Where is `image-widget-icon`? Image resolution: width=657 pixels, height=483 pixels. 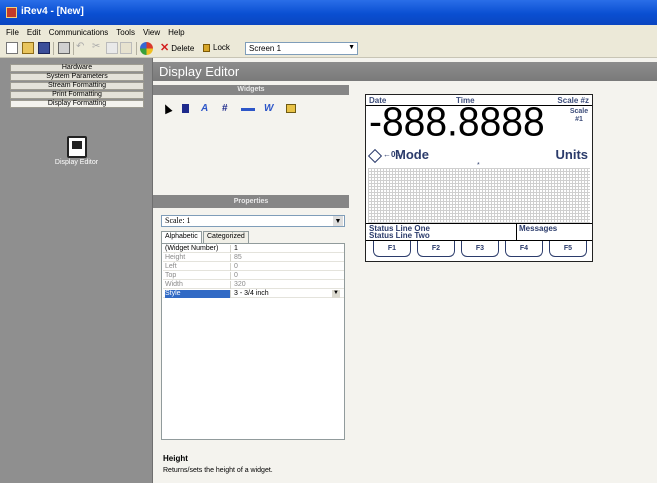
image-widget-icon is located at coordinates (291, 108).